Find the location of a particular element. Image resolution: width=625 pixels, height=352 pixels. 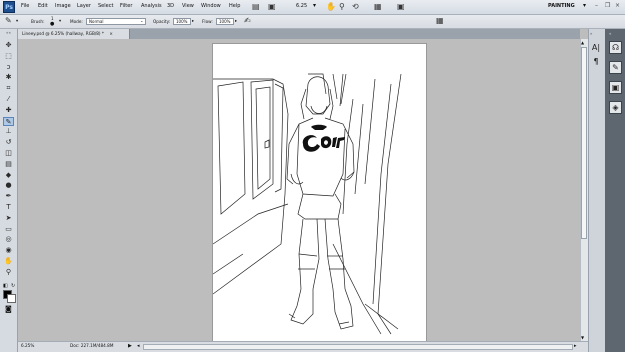

photoshop-logo: Ps is located at coordinates (9, 7).